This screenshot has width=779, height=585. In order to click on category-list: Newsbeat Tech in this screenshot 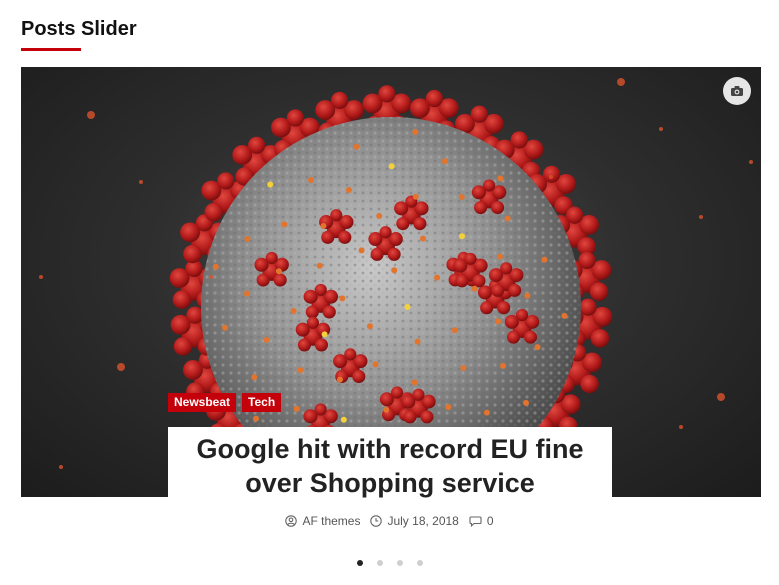, I will do `click(225, 402)`.